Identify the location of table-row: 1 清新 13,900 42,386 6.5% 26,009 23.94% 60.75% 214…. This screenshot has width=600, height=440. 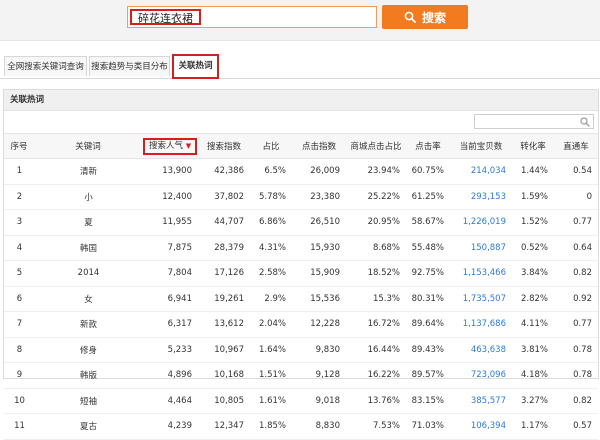
(301, 171).